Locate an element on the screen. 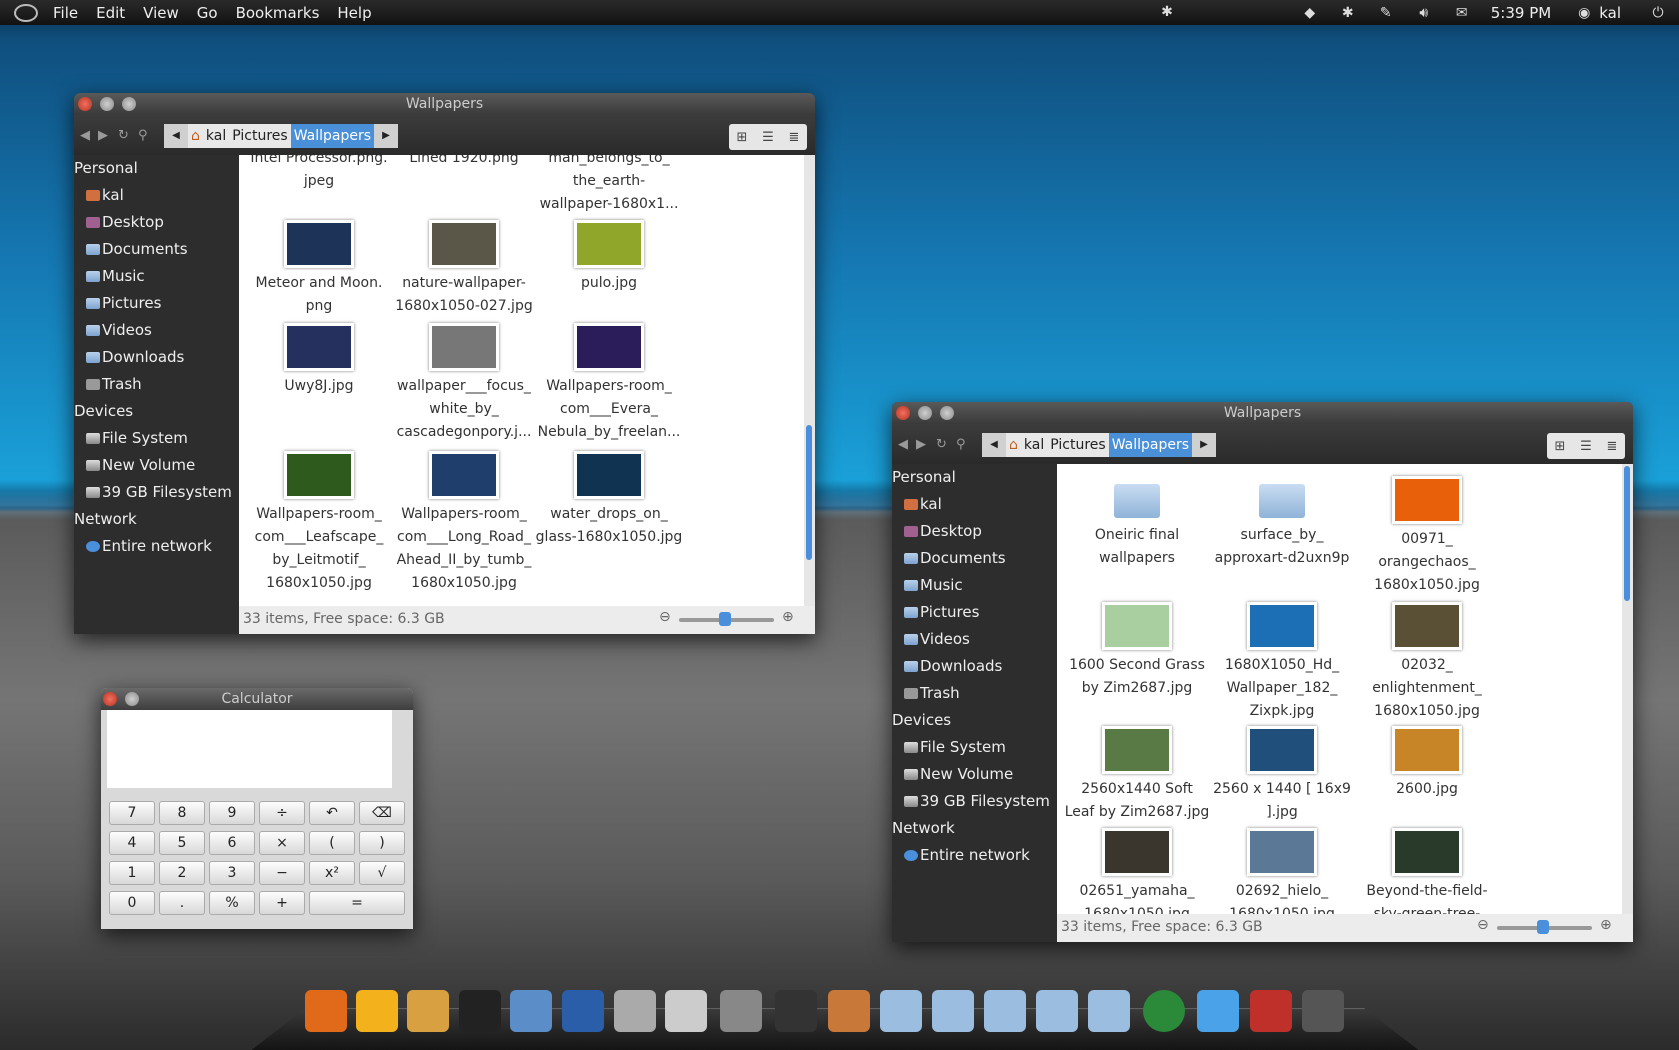 The width and height of the screenshot is (1679, 1050). titlebar: Calculator is located at coordinates (257, 699).